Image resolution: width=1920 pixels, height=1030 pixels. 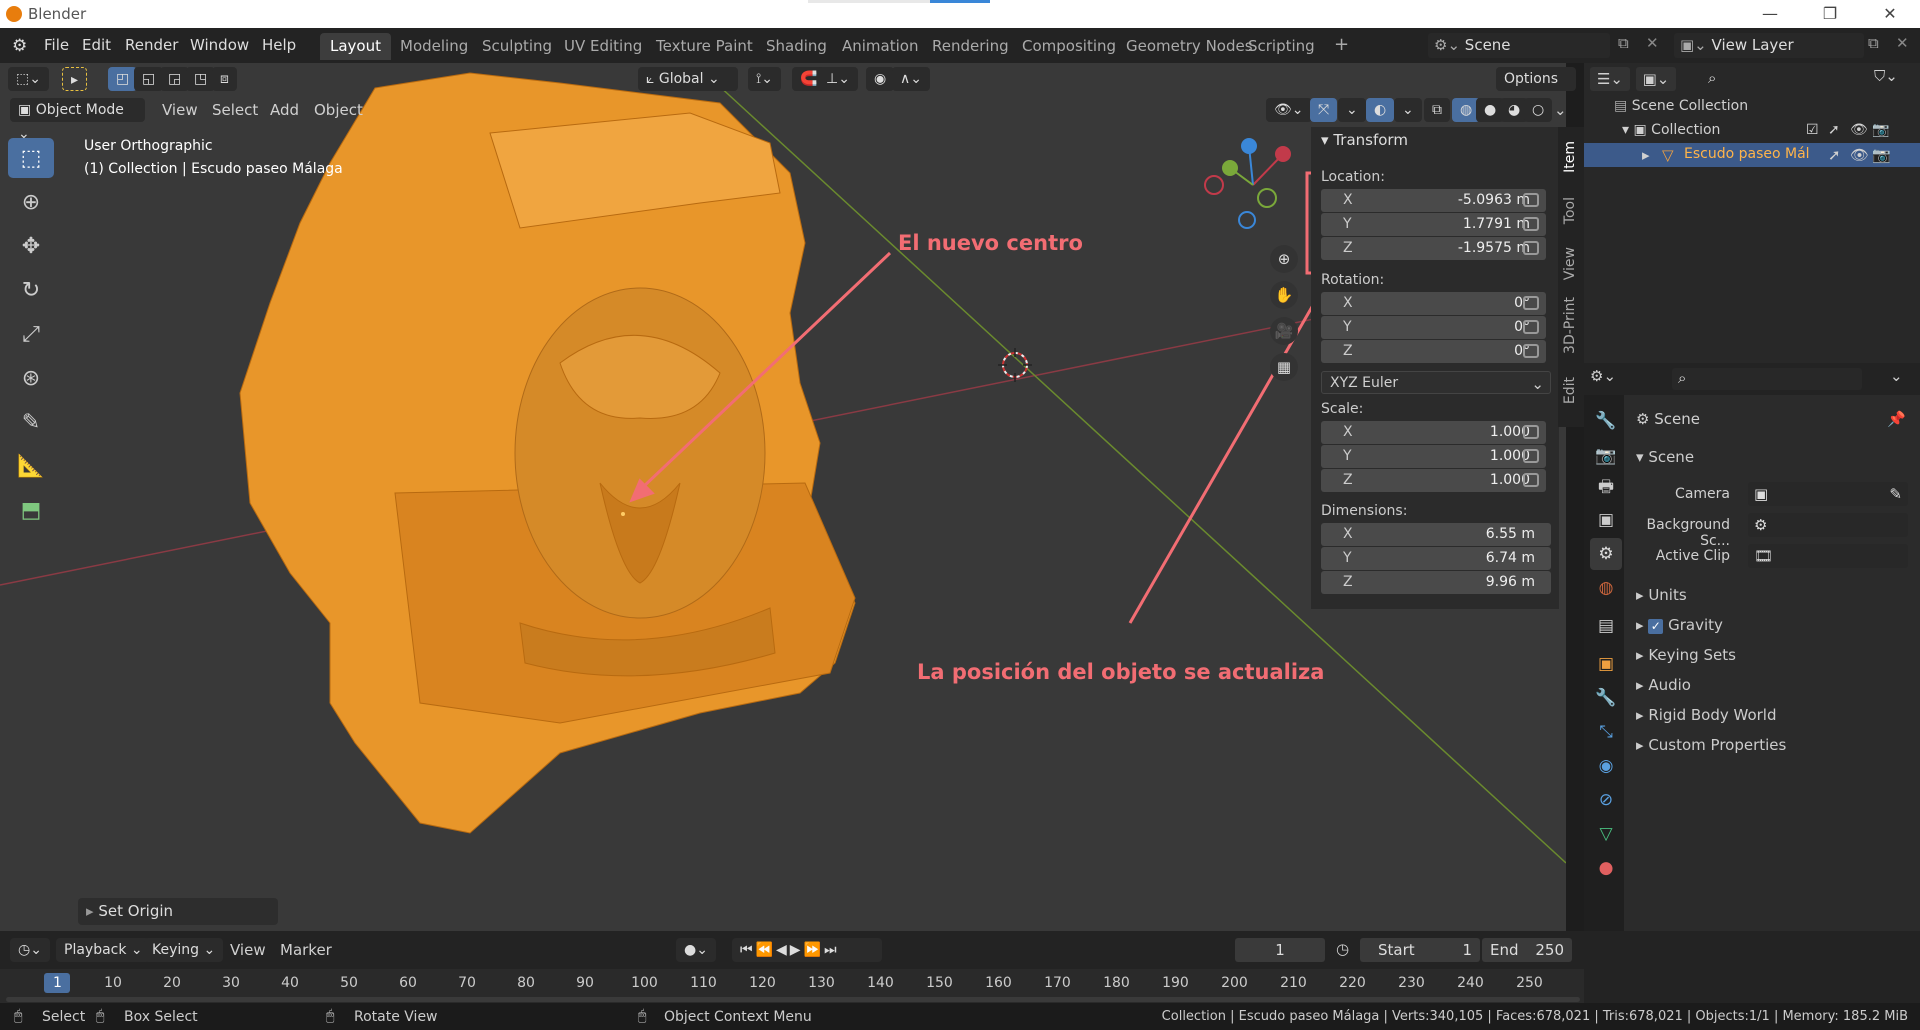 What do you see at coordinates (1570, 157) in the screenshot?
I see `tab-item: Item` at bounding box center [1570, 157].